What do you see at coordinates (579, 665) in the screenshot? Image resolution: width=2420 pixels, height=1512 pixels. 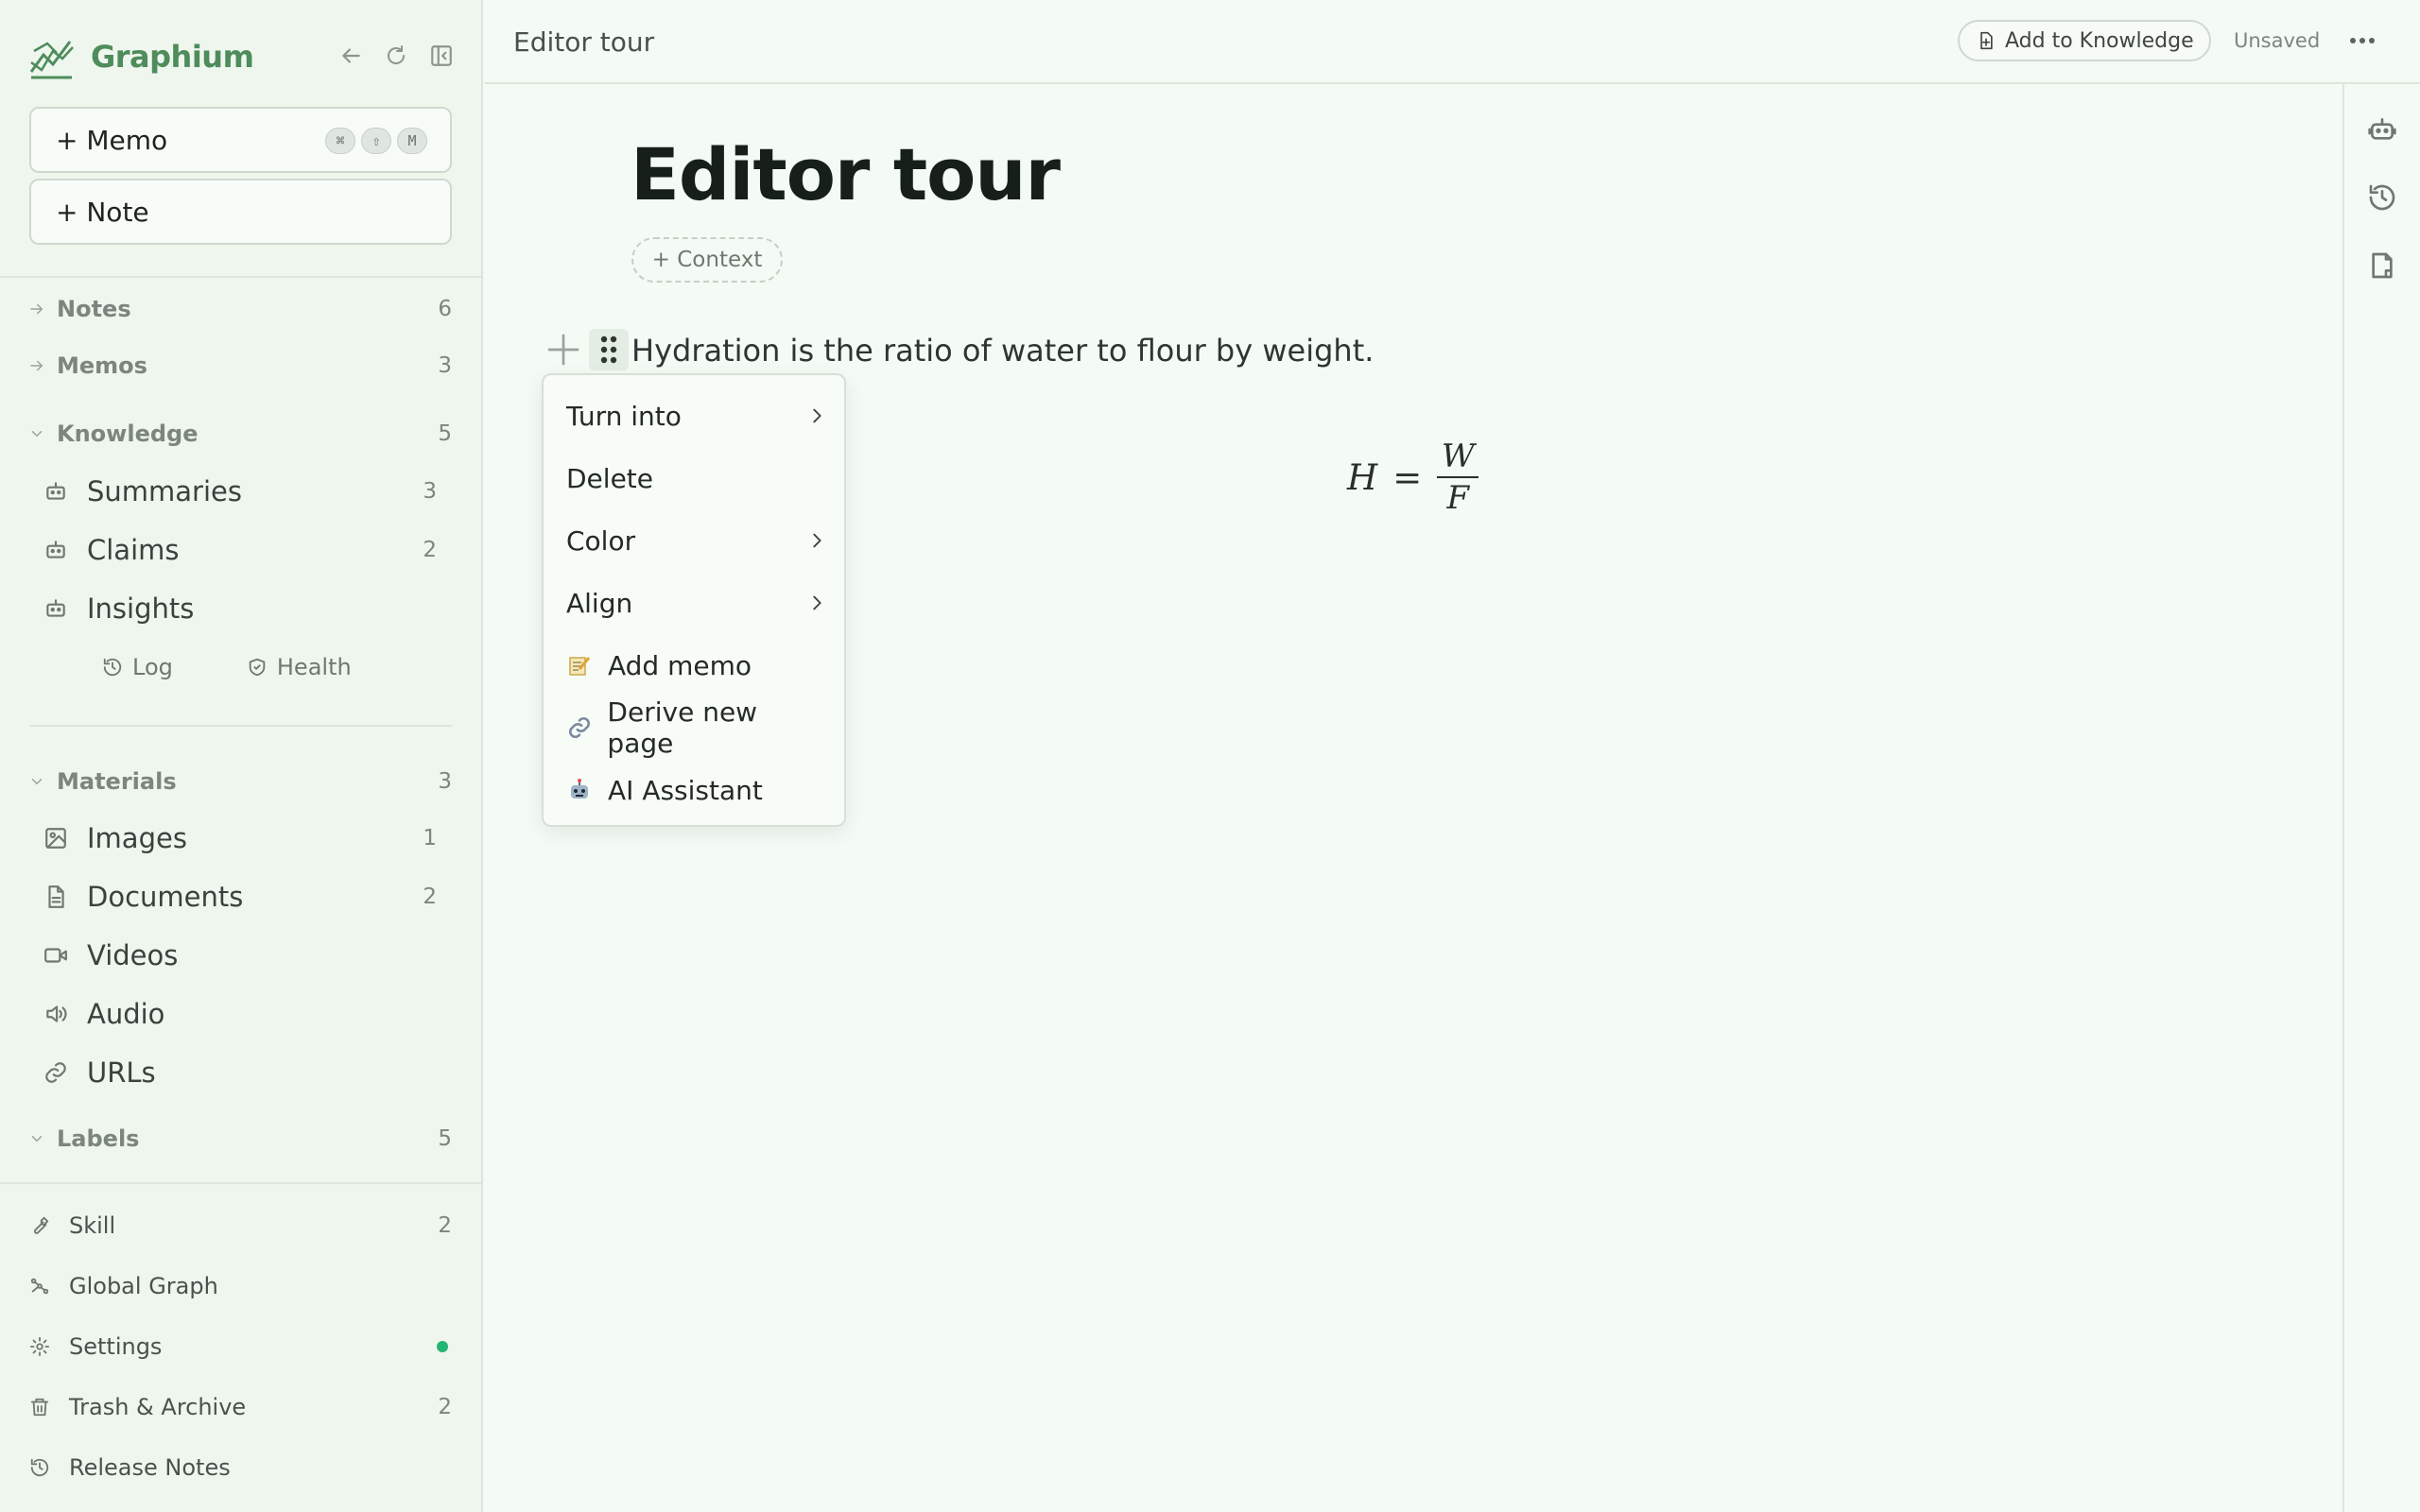 I see `memo-emoji-icon` at bounding box center [579, 665].